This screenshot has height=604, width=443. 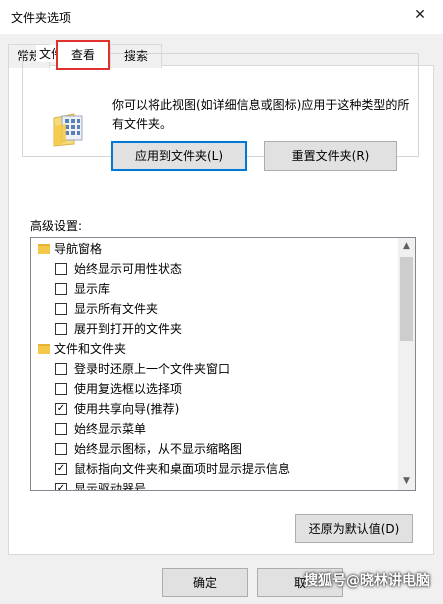 What do you see at coordinates (261, 114) in the screenshot?
I see `folder-views-description: 你可以将此视图(如详细信息或图标)应用于这种类型的所有文件夹。` at bounding box center [261, 114].